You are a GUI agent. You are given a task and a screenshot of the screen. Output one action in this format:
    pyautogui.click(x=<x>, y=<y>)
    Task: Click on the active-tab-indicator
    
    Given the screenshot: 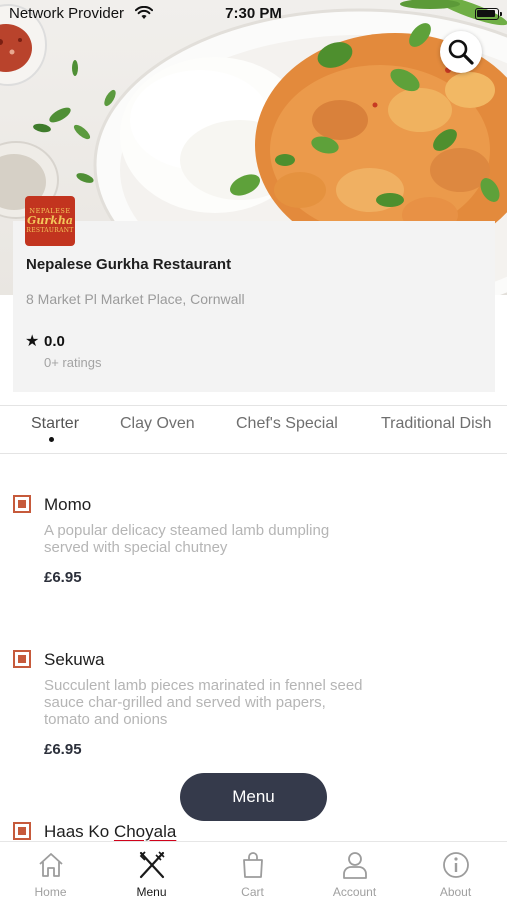 What is the action you would take?
    pyautogui.click(x=51, y=439)
    